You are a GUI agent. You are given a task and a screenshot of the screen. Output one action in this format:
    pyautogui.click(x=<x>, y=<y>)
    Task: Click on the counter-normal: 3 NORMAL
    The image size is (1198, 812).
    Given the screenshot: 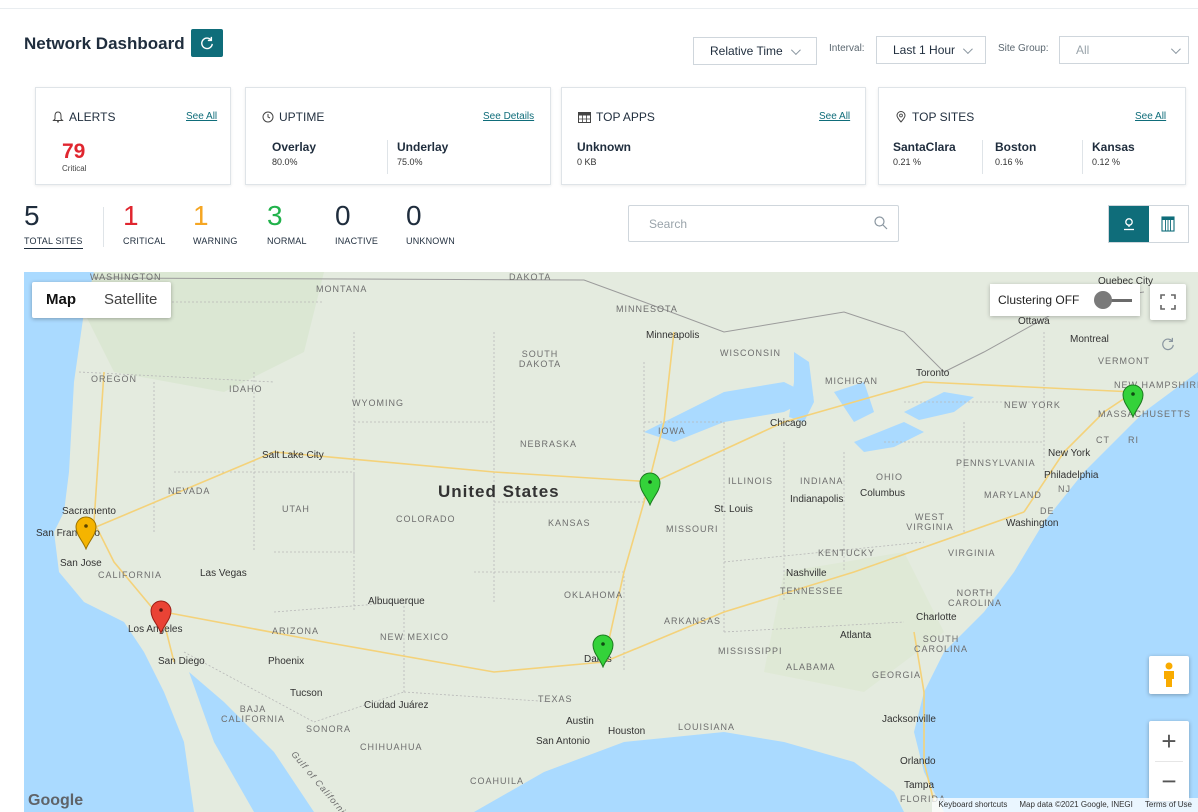 What is the action you would take?
    pyautogui.click(x=287, y=223)
    